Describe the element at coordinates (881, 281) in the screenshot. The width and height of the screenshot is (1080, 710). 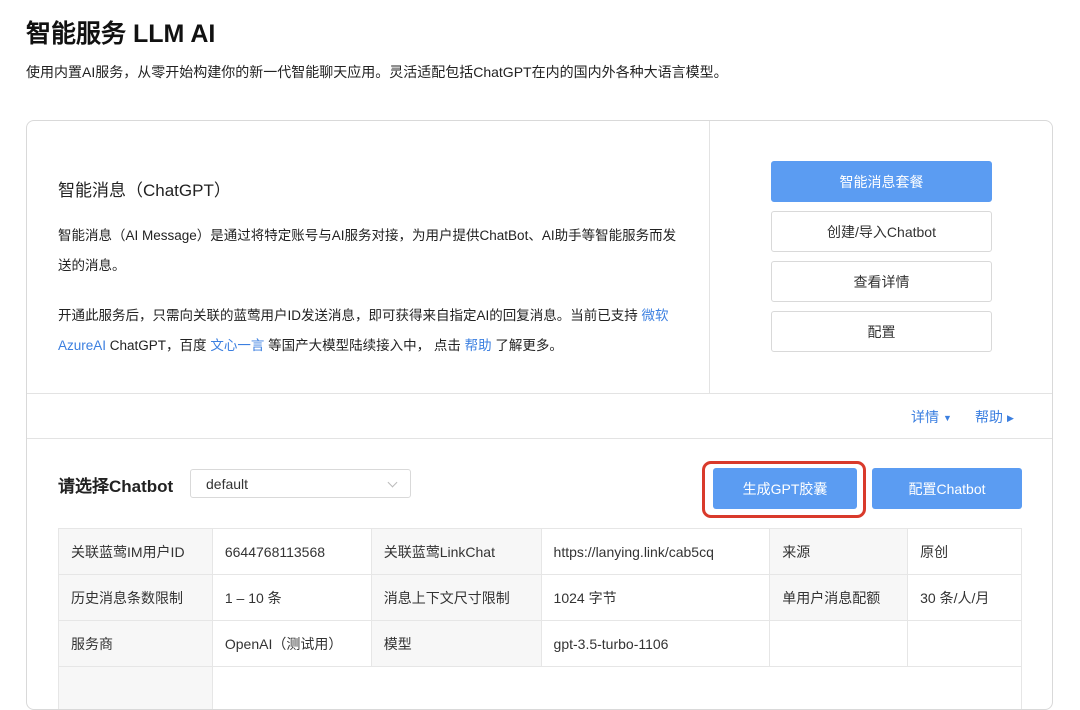
I see `view-details-button: 查看详情` at that location.